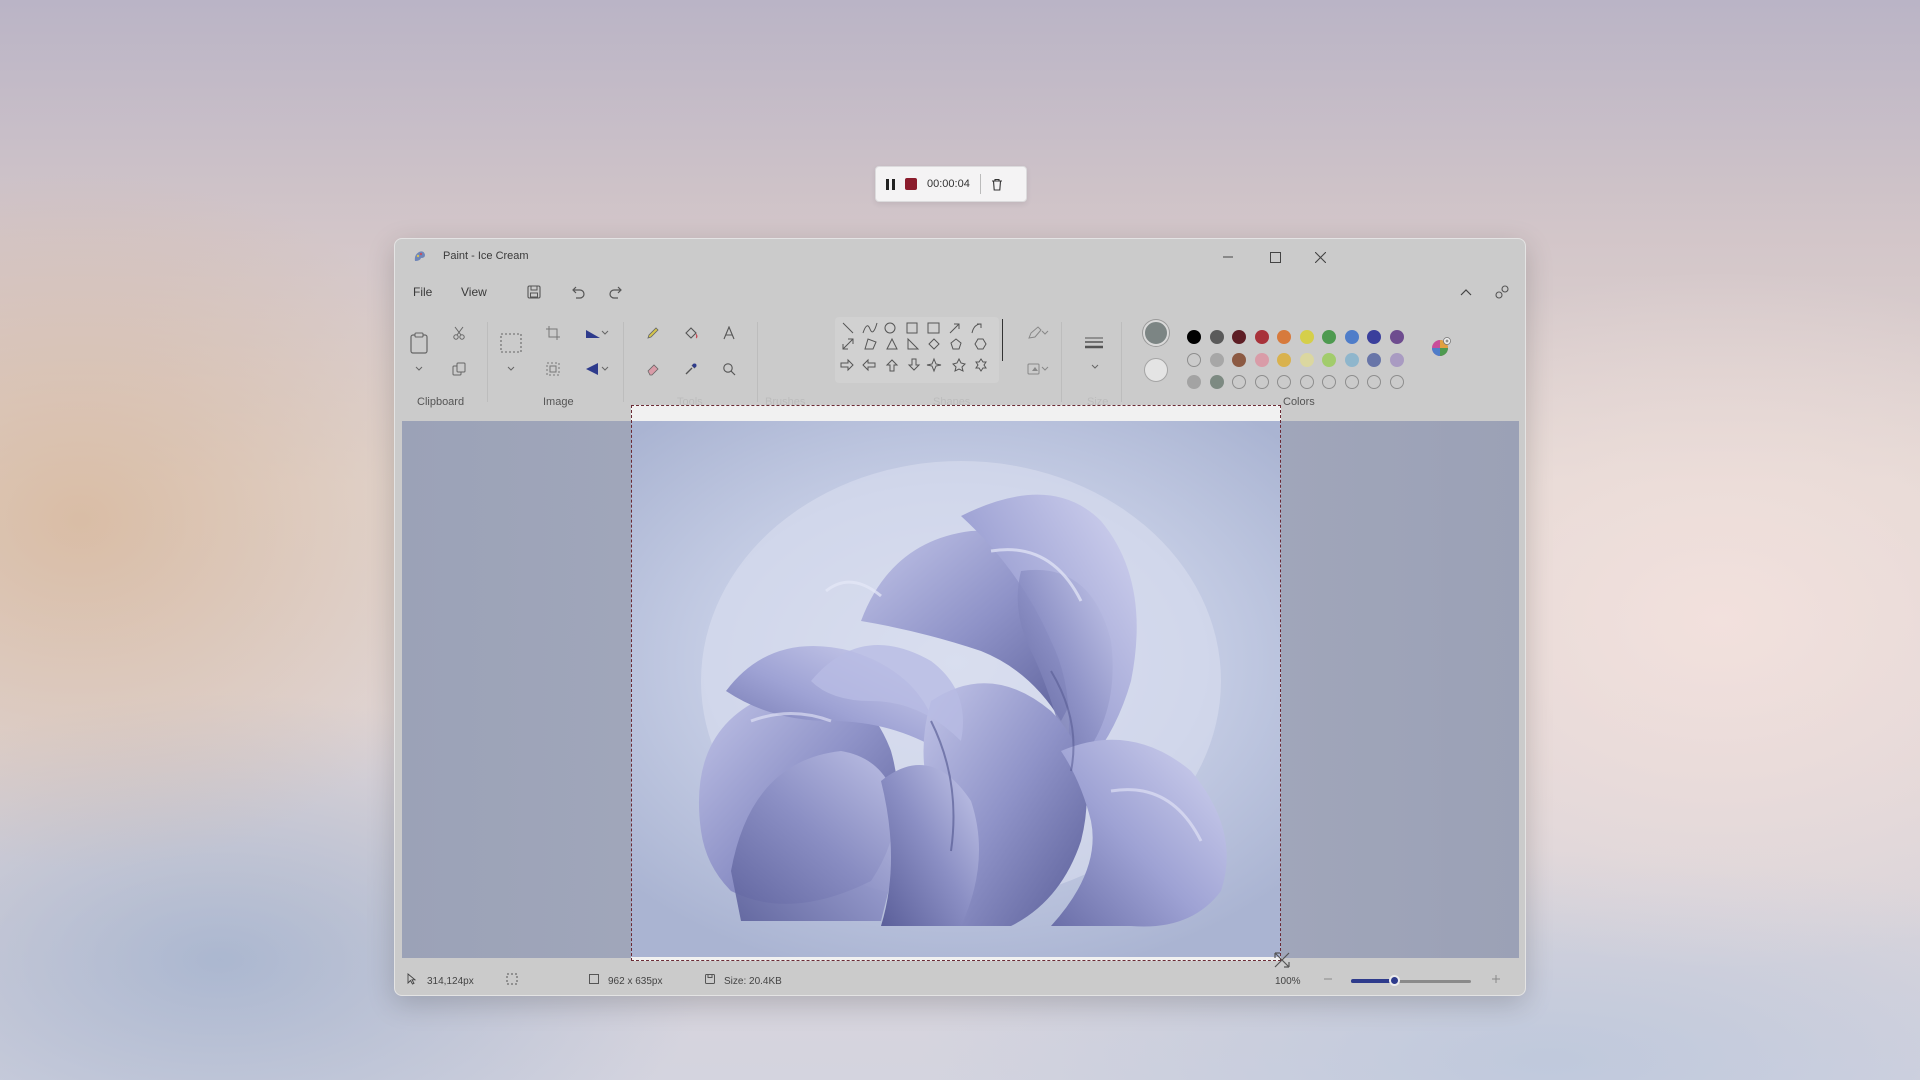  I want to click on collapse-ribbon-icon, so click(1466, 292).